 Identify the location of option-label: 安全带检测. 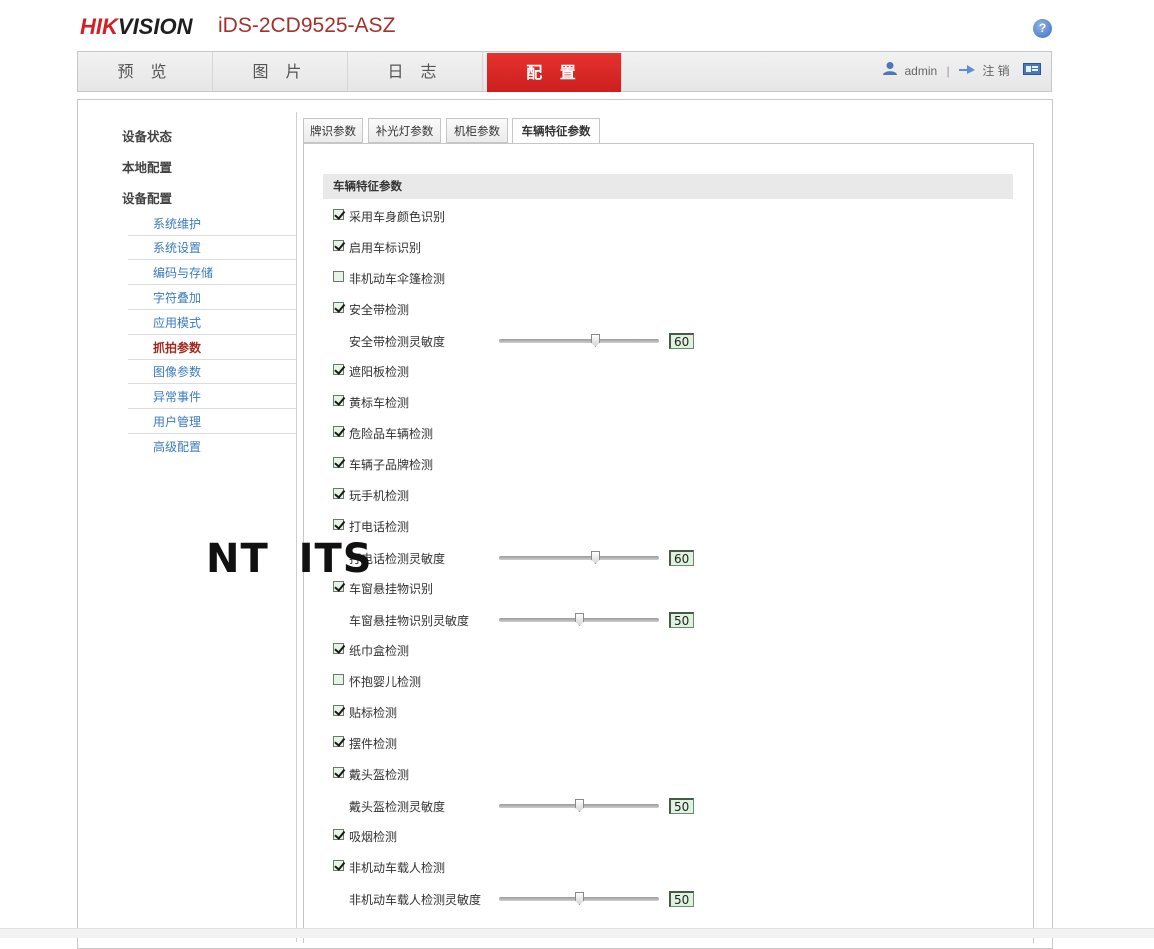
(379, 309).